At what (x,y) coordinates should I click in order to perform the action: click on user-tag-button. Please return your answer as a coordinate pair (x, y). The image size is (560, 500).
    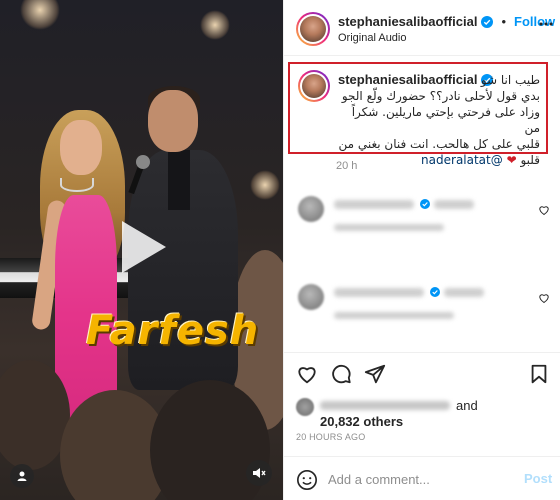
    Looking at the image, I should click on (22, 476).